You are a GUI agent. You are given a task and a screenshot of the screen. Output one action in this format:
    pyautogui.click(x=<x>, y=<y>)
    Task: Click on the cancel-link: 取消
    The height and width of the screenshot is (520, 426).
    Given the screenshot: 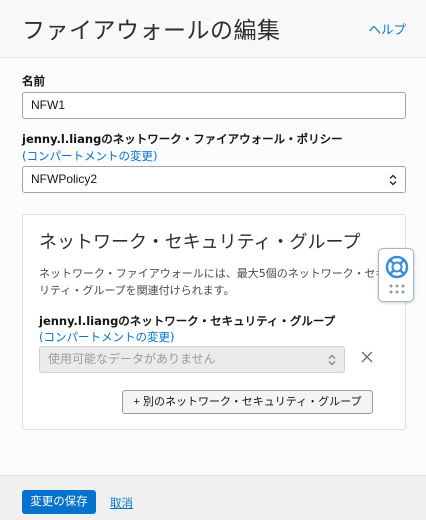 What is the action you would take?
    pyautogui.click(x=121, y=503)
    